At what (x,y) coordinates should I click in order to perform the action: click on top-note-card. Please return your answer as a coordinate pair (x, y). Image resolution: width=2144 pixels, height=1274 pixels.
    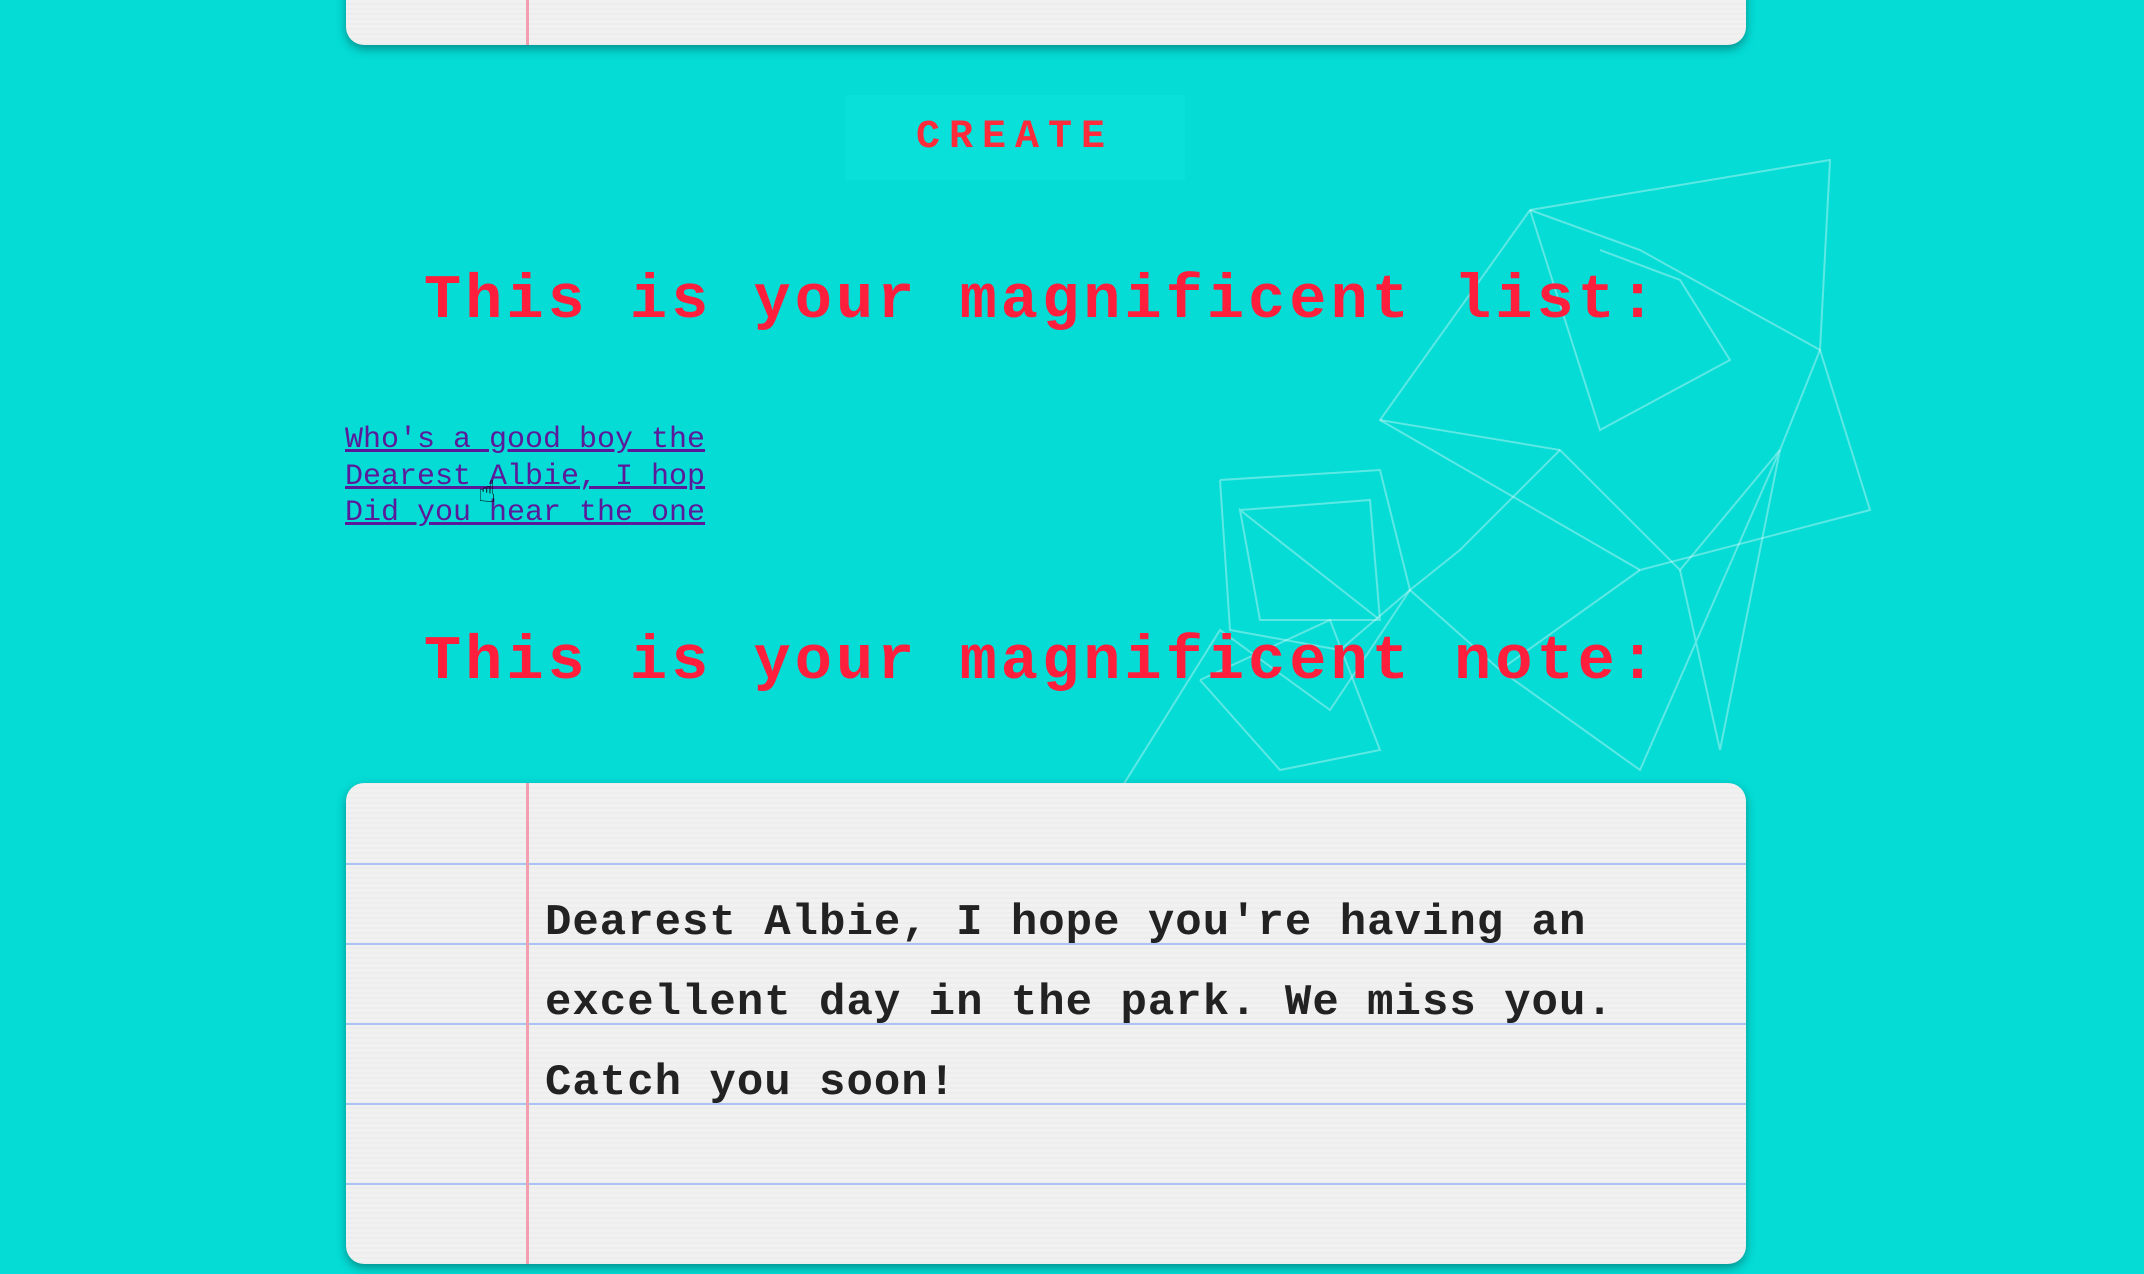
    Looking at the image, I should click on (1046, 22).